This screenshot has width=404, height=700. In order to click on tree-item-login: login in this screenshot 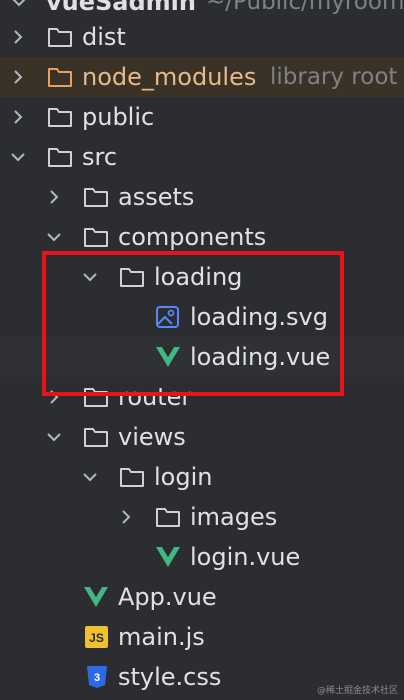, I will do `click(202, 477)`.